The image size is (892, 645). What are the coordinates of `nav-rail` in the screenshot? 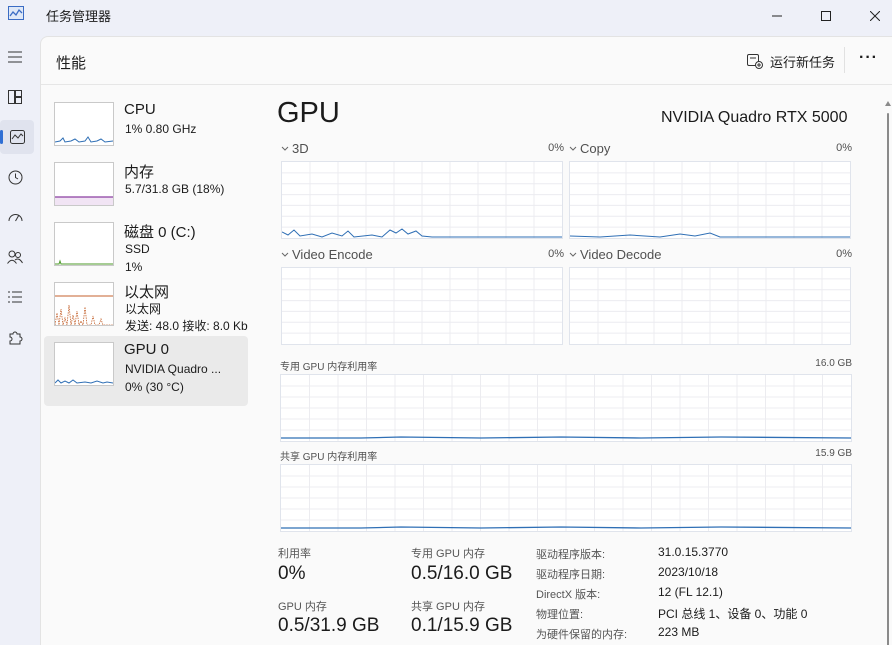 It's located at (19, 338).